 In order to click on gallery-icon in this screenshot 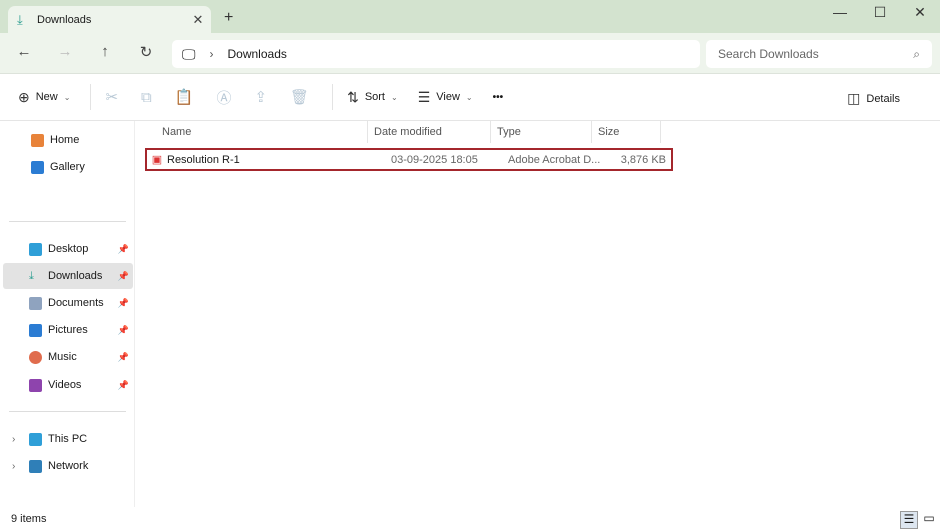, I will do `click(37, 167)`.